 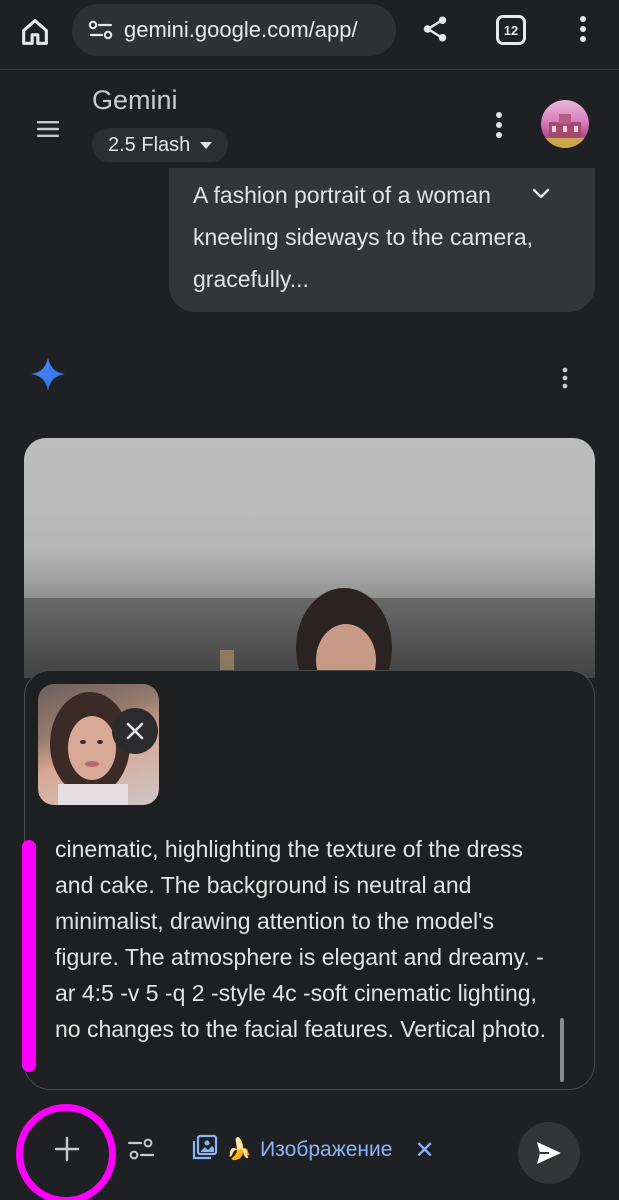 I want to click on gemini-spark-icon, so click(x=48, y=374).